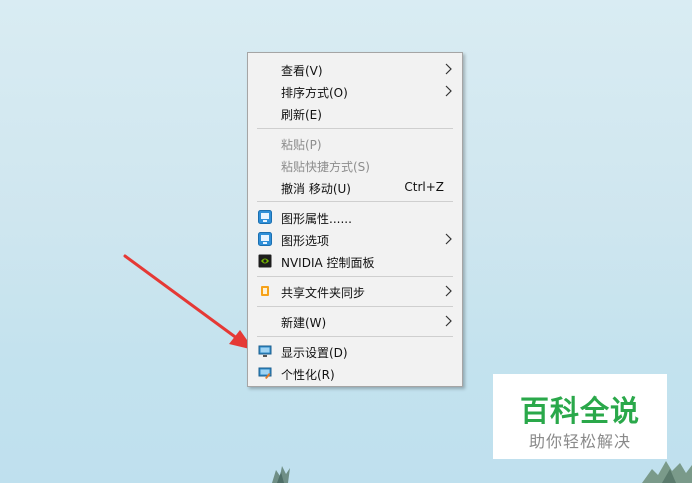 Image resolution: width=692 pixels, height=483 pixels. What do you see at coordinates (304, 323) in the screenshot?
I see `menu-item-label: 新建(W)` at bounding box center [304, 323].